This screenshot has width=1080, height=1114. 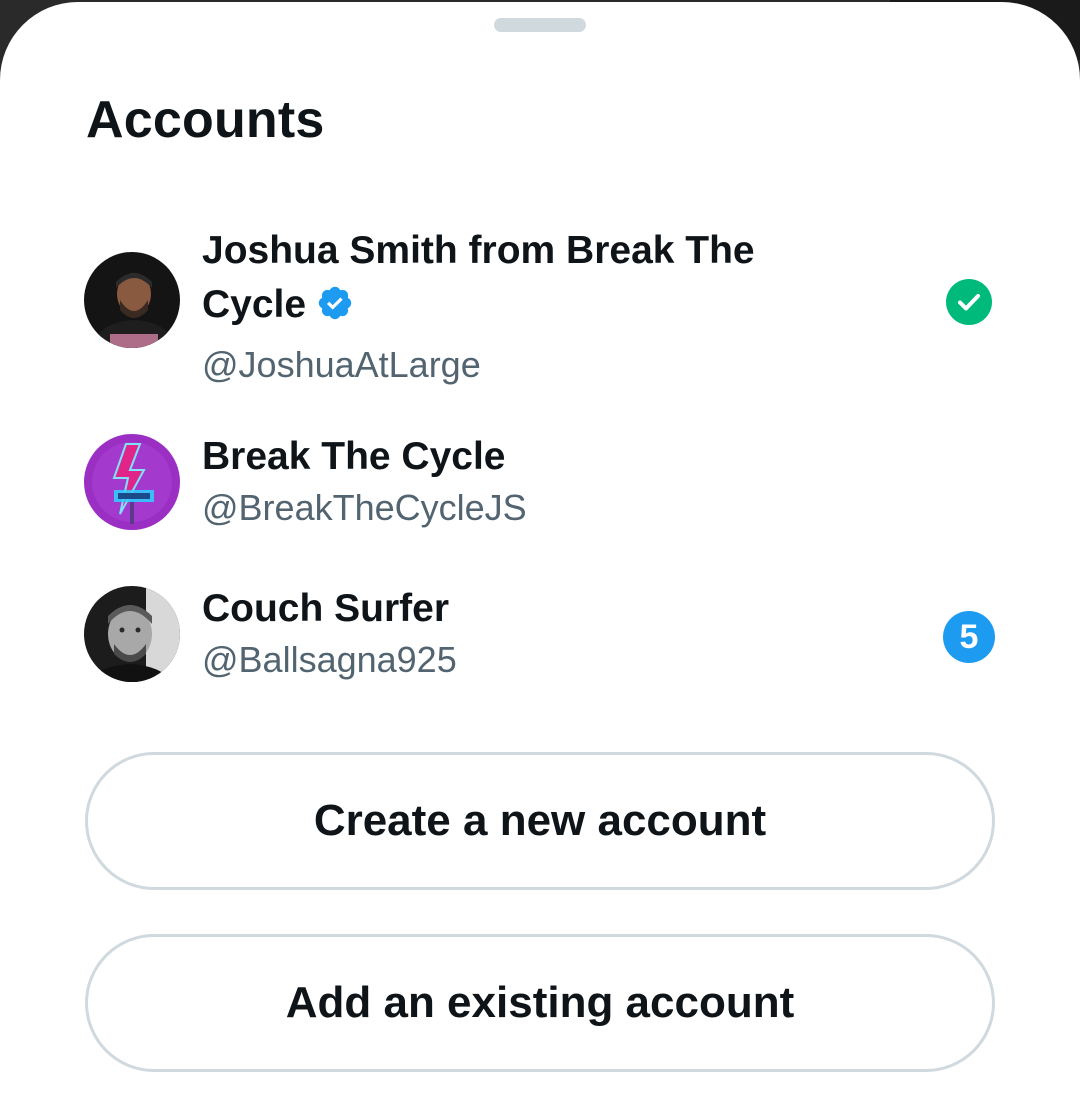 I want to click on account-handle: @JoshuaAtLarge, so click(x=341, y=364).